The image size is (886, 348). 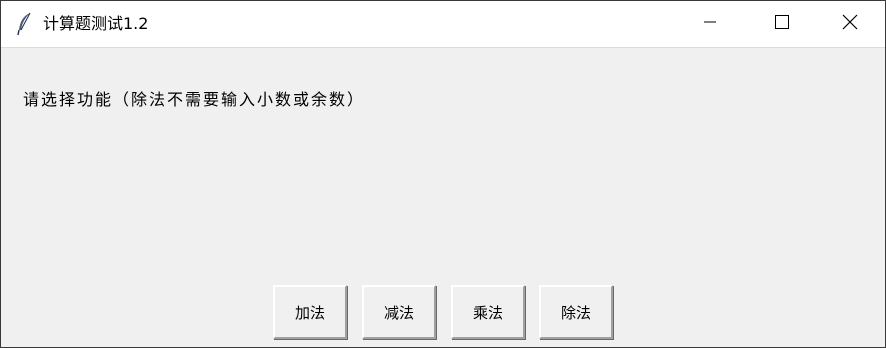 I want to click on division-button: 除法, so click(x=576, y=312).